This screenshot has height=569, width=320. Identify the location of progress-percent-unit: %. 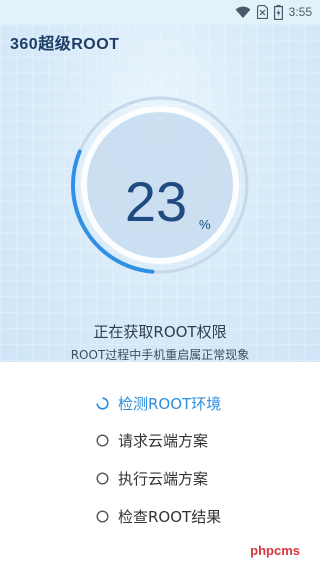
(205, 224).